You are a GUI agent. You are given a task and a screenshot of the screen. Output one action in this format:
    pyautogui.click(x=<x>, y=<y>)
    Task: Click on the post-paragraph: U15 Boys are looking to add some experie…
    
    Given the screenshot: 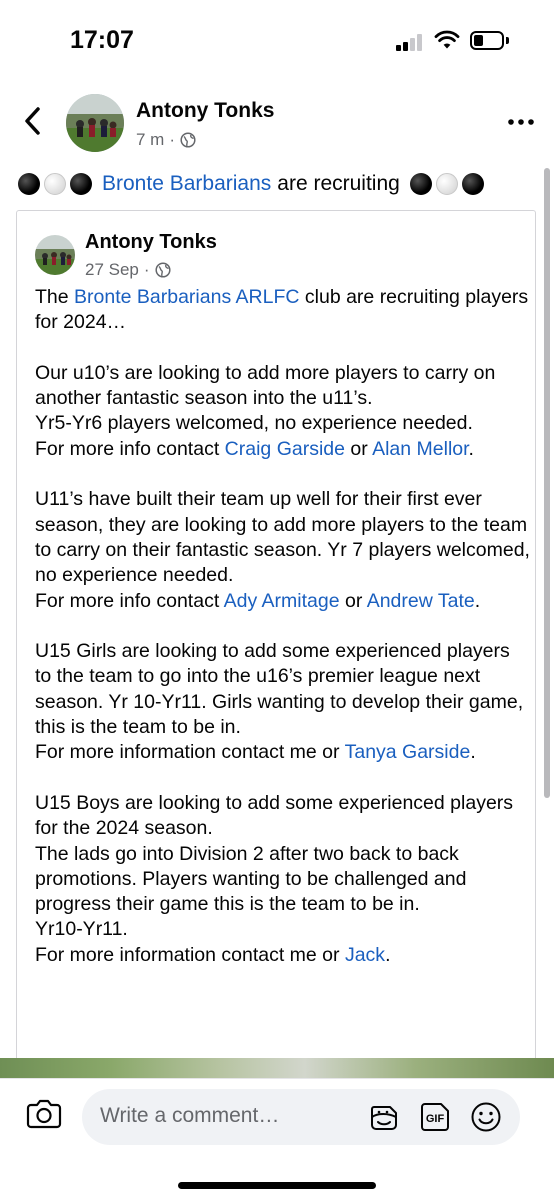 What is the action you would take?
    pyautogui.click(x=283, y=879)
    